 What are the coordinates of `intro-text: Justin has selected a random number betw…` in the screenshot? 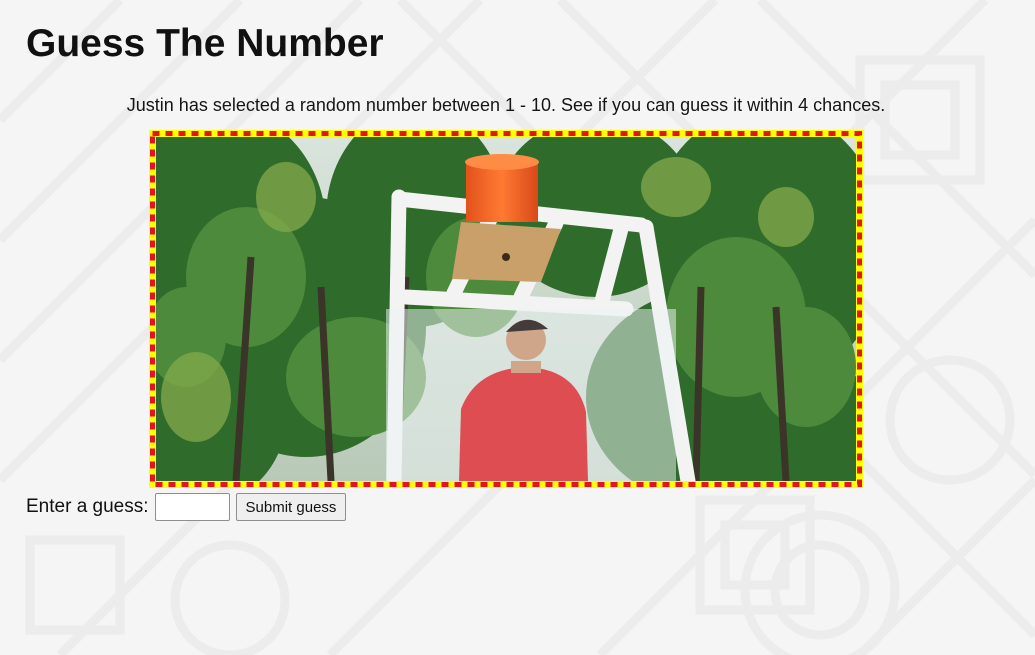 It's located at (506, 105).